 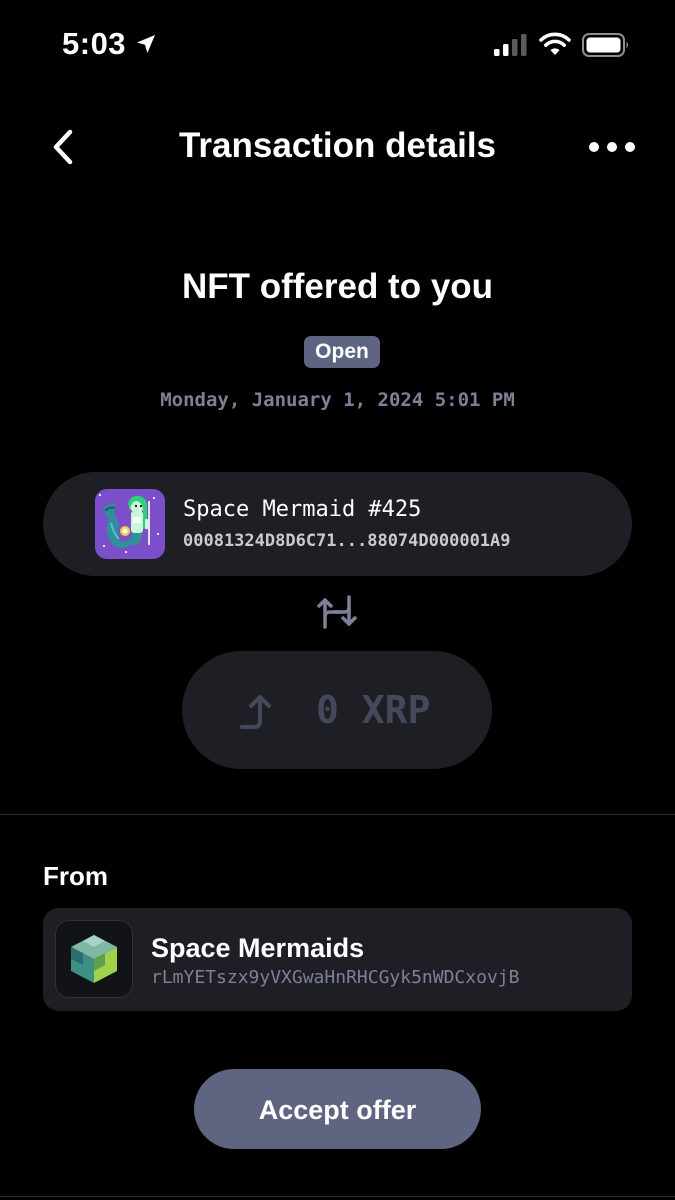 I want to click on arrow-up-right-icon, so click(x=255, y=712).